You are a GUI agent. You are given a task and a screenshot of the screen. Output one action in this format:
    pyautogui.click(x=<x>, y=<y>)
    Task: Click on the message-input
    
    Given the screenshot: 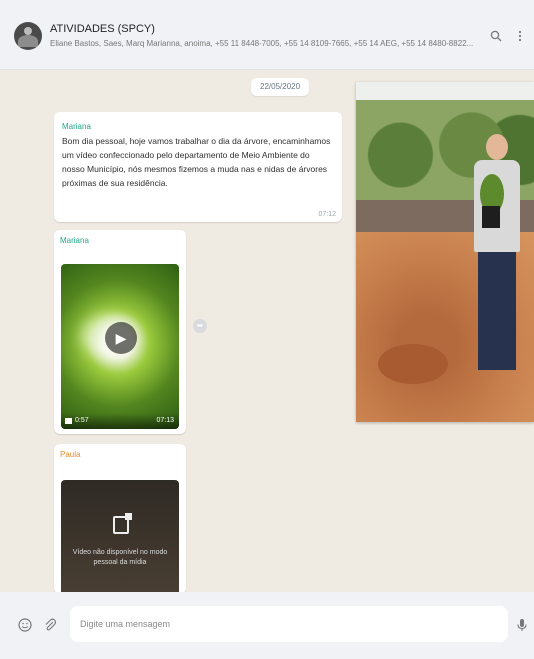 What is the action you would take?
    pyautogui.click(x=289, y=624)
    